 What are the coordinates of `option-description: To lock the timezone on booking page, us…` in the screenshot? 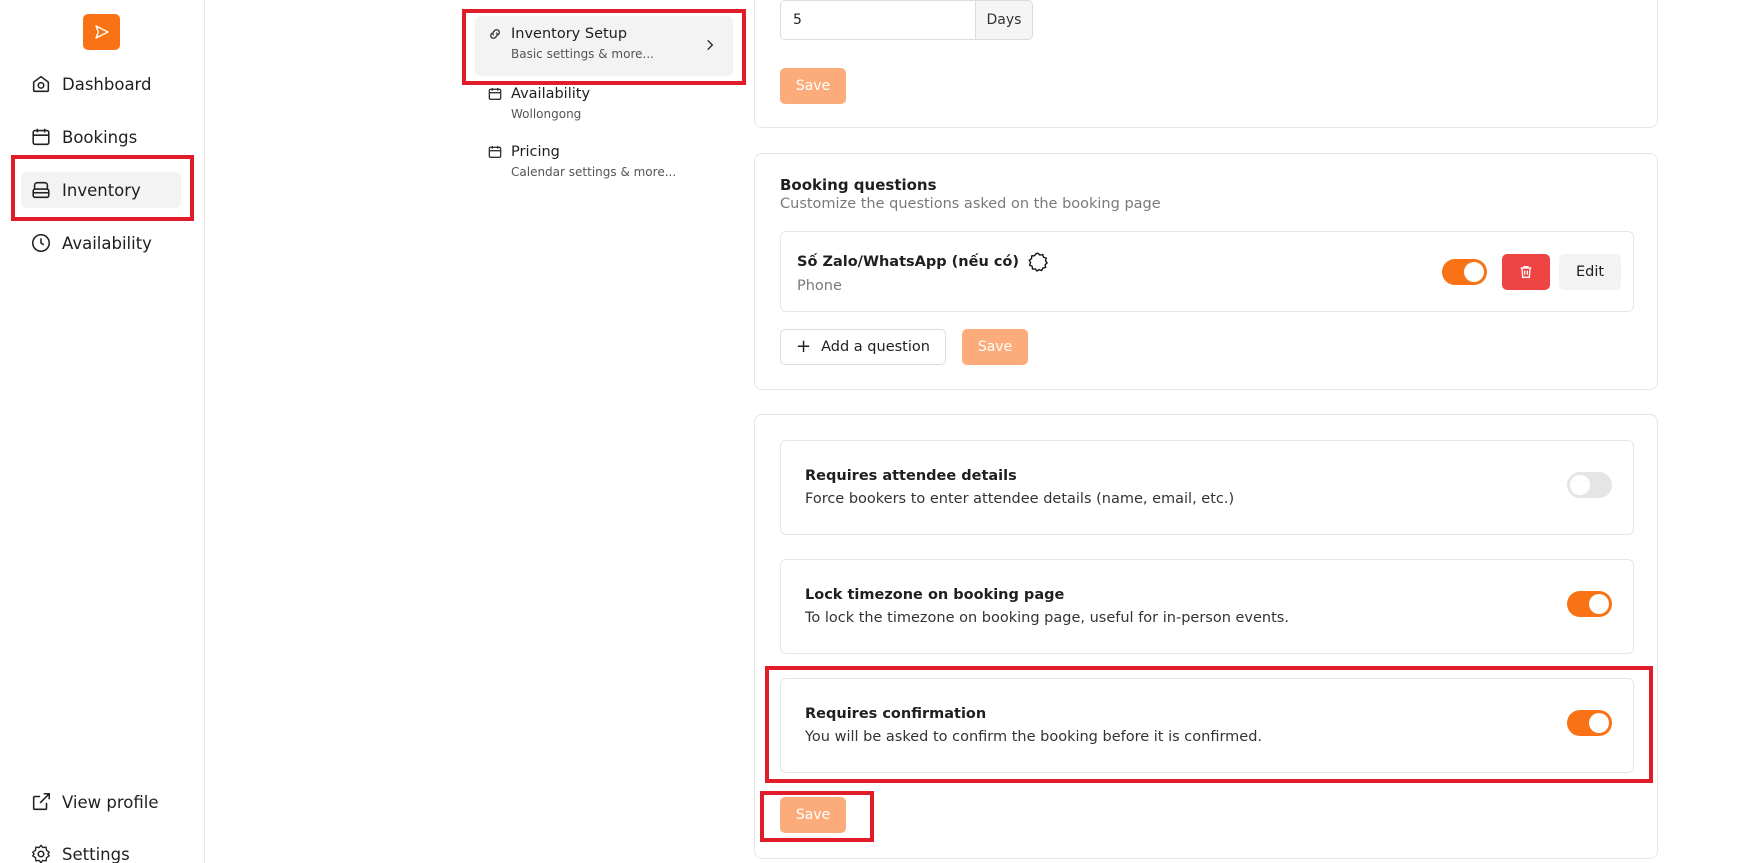 It's located at (1047, 618).